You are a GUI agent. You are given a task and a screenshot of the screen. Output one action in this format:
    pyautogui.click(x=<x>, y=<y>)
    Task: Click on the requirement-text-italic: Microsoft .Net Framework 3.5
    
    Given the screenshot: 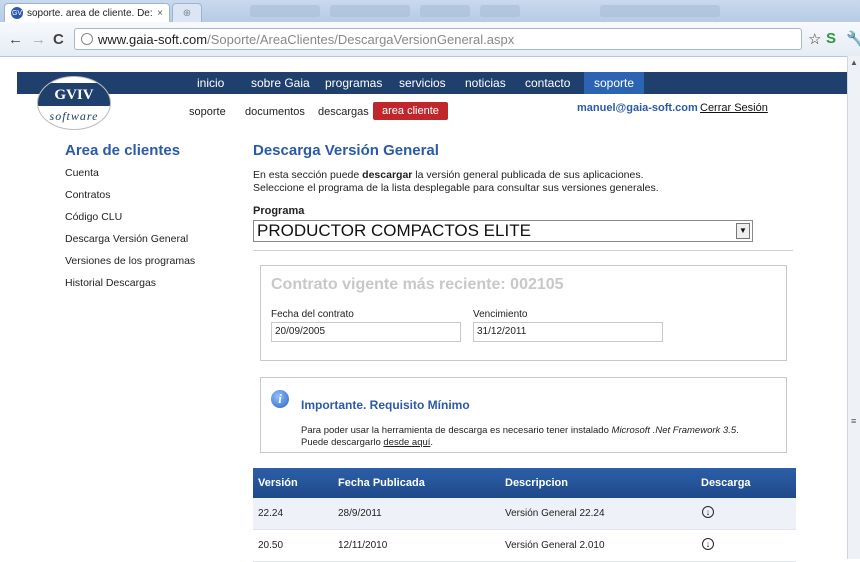 What is the action you would take?
    pyautogui.click(x=674, y=430)
    